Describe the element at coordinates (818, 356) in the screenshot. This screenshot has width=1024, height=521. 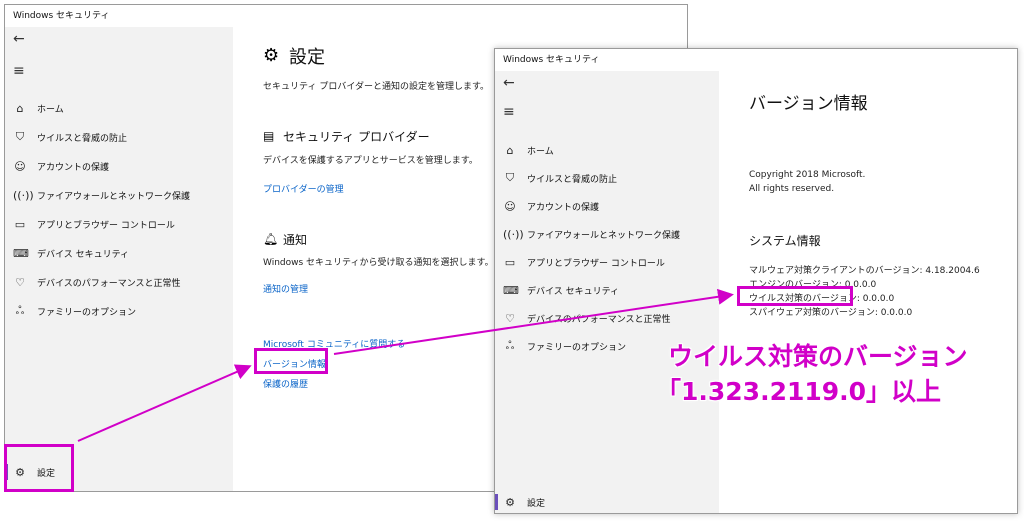
I see `annotation-line-1: ウイルス対策のバージョン` at that location.